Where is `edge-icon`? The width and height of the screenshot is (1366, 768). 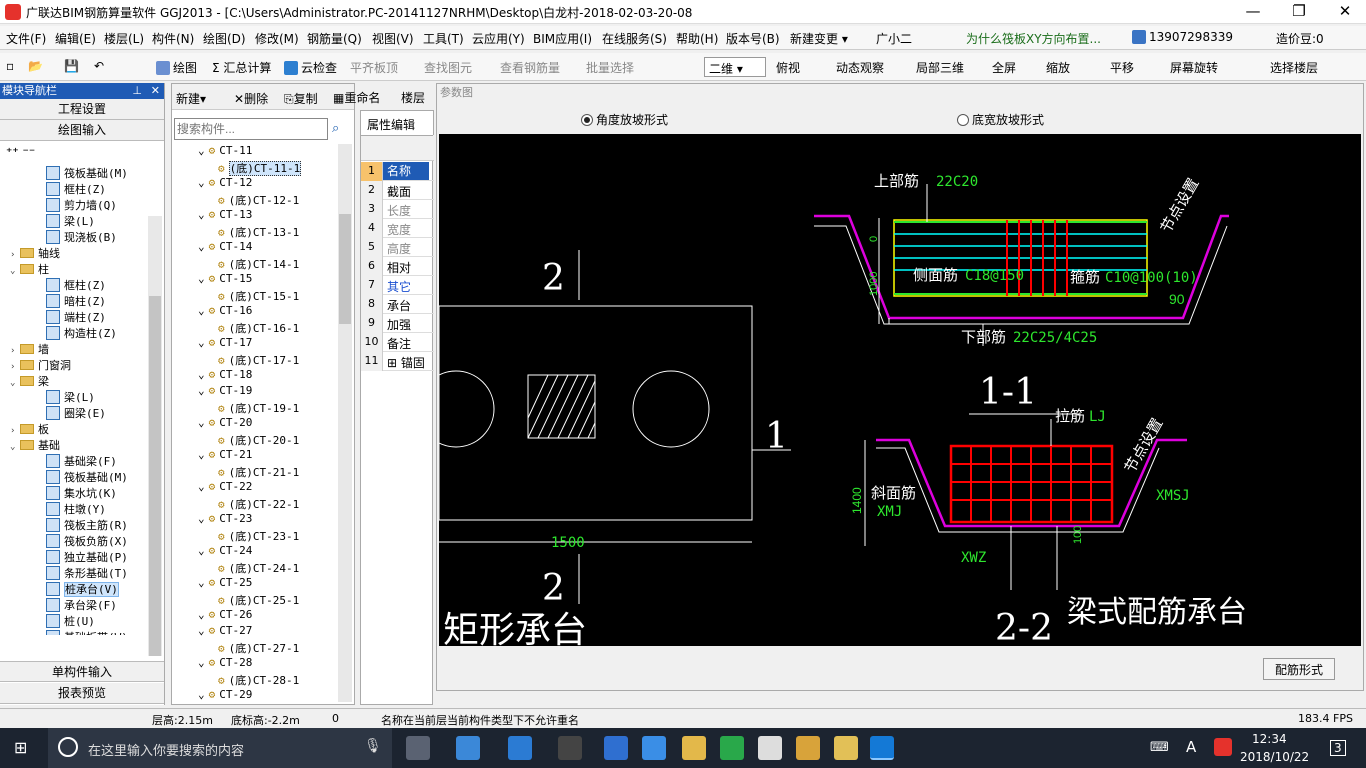 edge-icon is located at coordinates (616, 748).